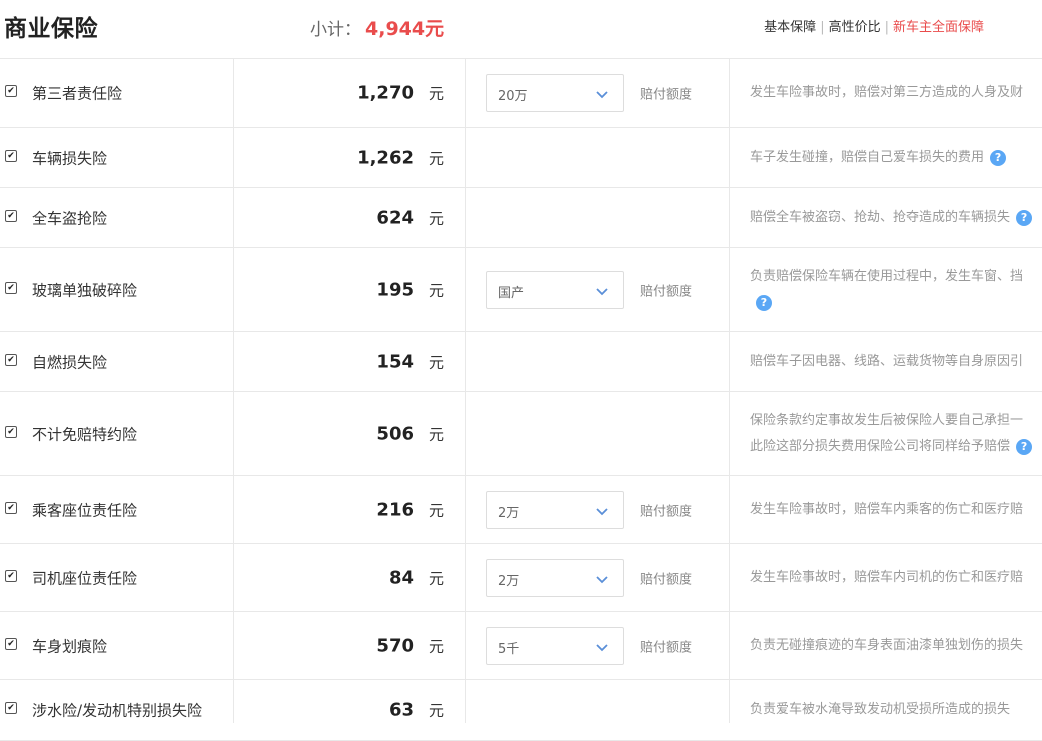  What do you see at coordinates (555, 646) in the screenshot?
I see `coverage-select: 5千` at bounding box center [555, 646].